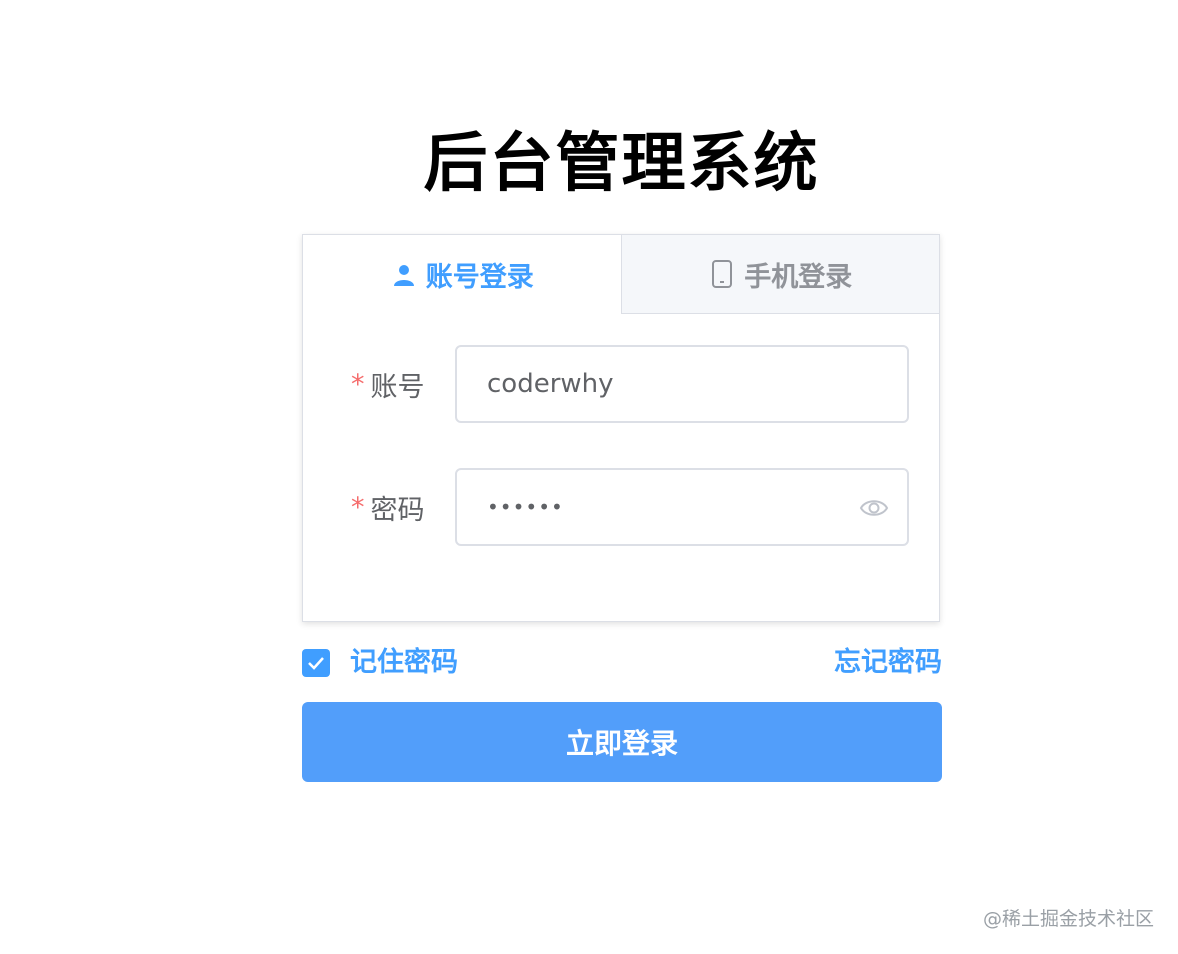  What do you see at coordinates (479, 277) in the screenshot?
I see `tab-account-label: 账号登录` at bounding box center [479, 277].